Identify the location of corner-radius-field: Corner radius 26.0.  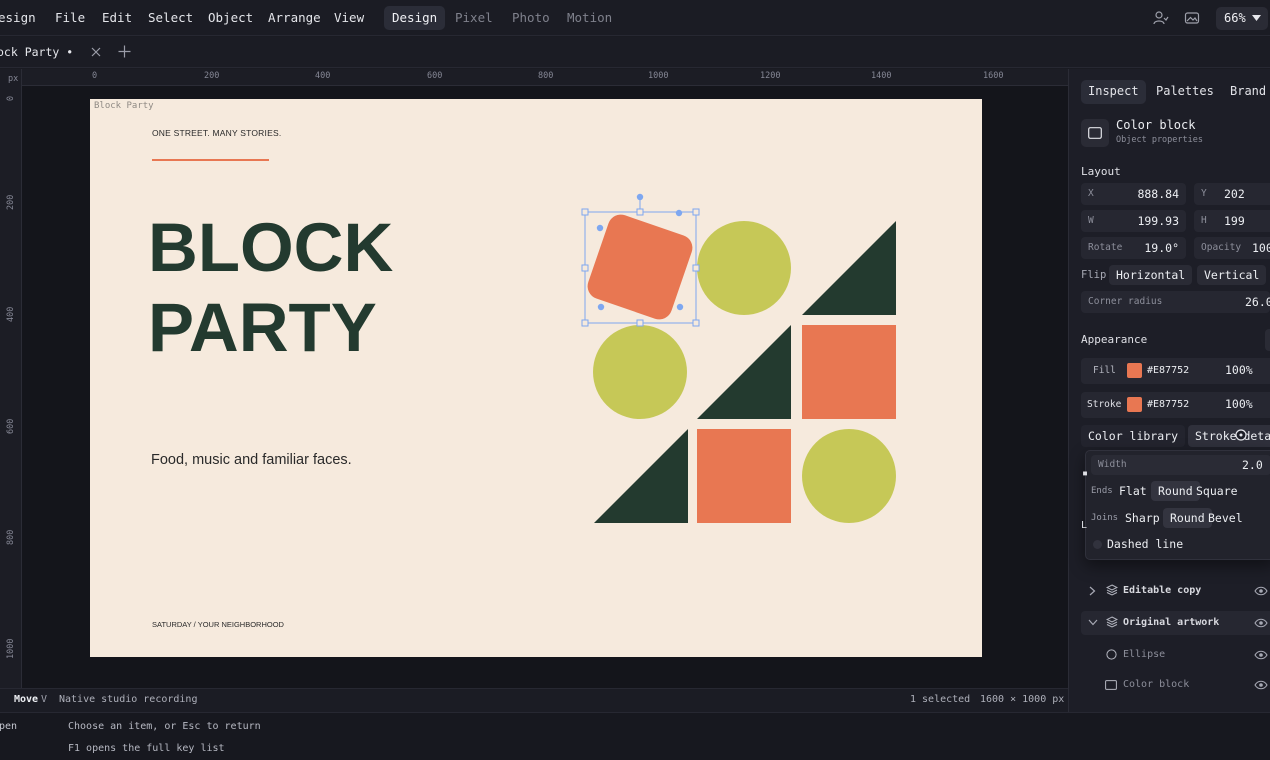
(1175, 302).